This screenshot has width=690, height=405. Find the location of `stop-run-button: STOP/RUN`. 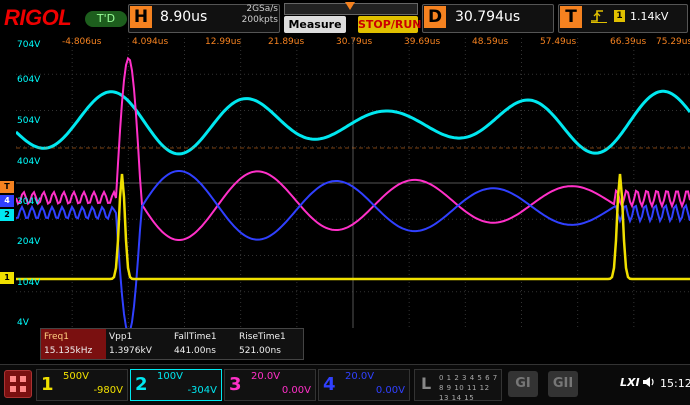

stop-run-button: STOP/RUN is located at coordinates (389, 24).